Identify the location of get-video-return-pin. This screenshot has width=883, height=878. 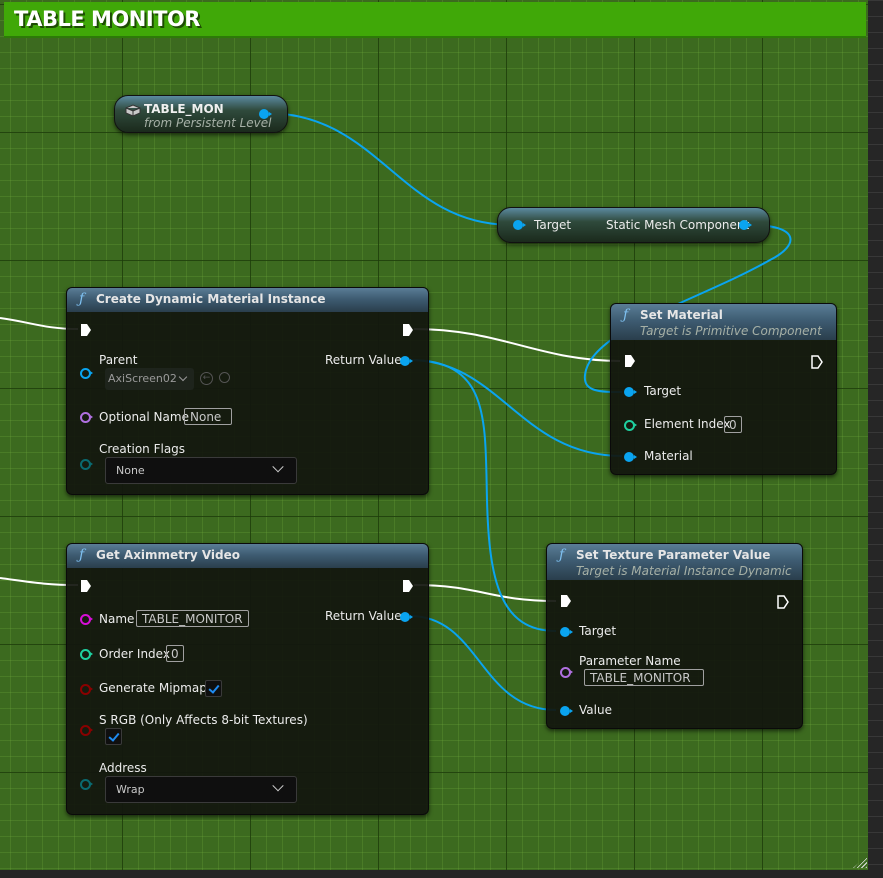
(406, 617).